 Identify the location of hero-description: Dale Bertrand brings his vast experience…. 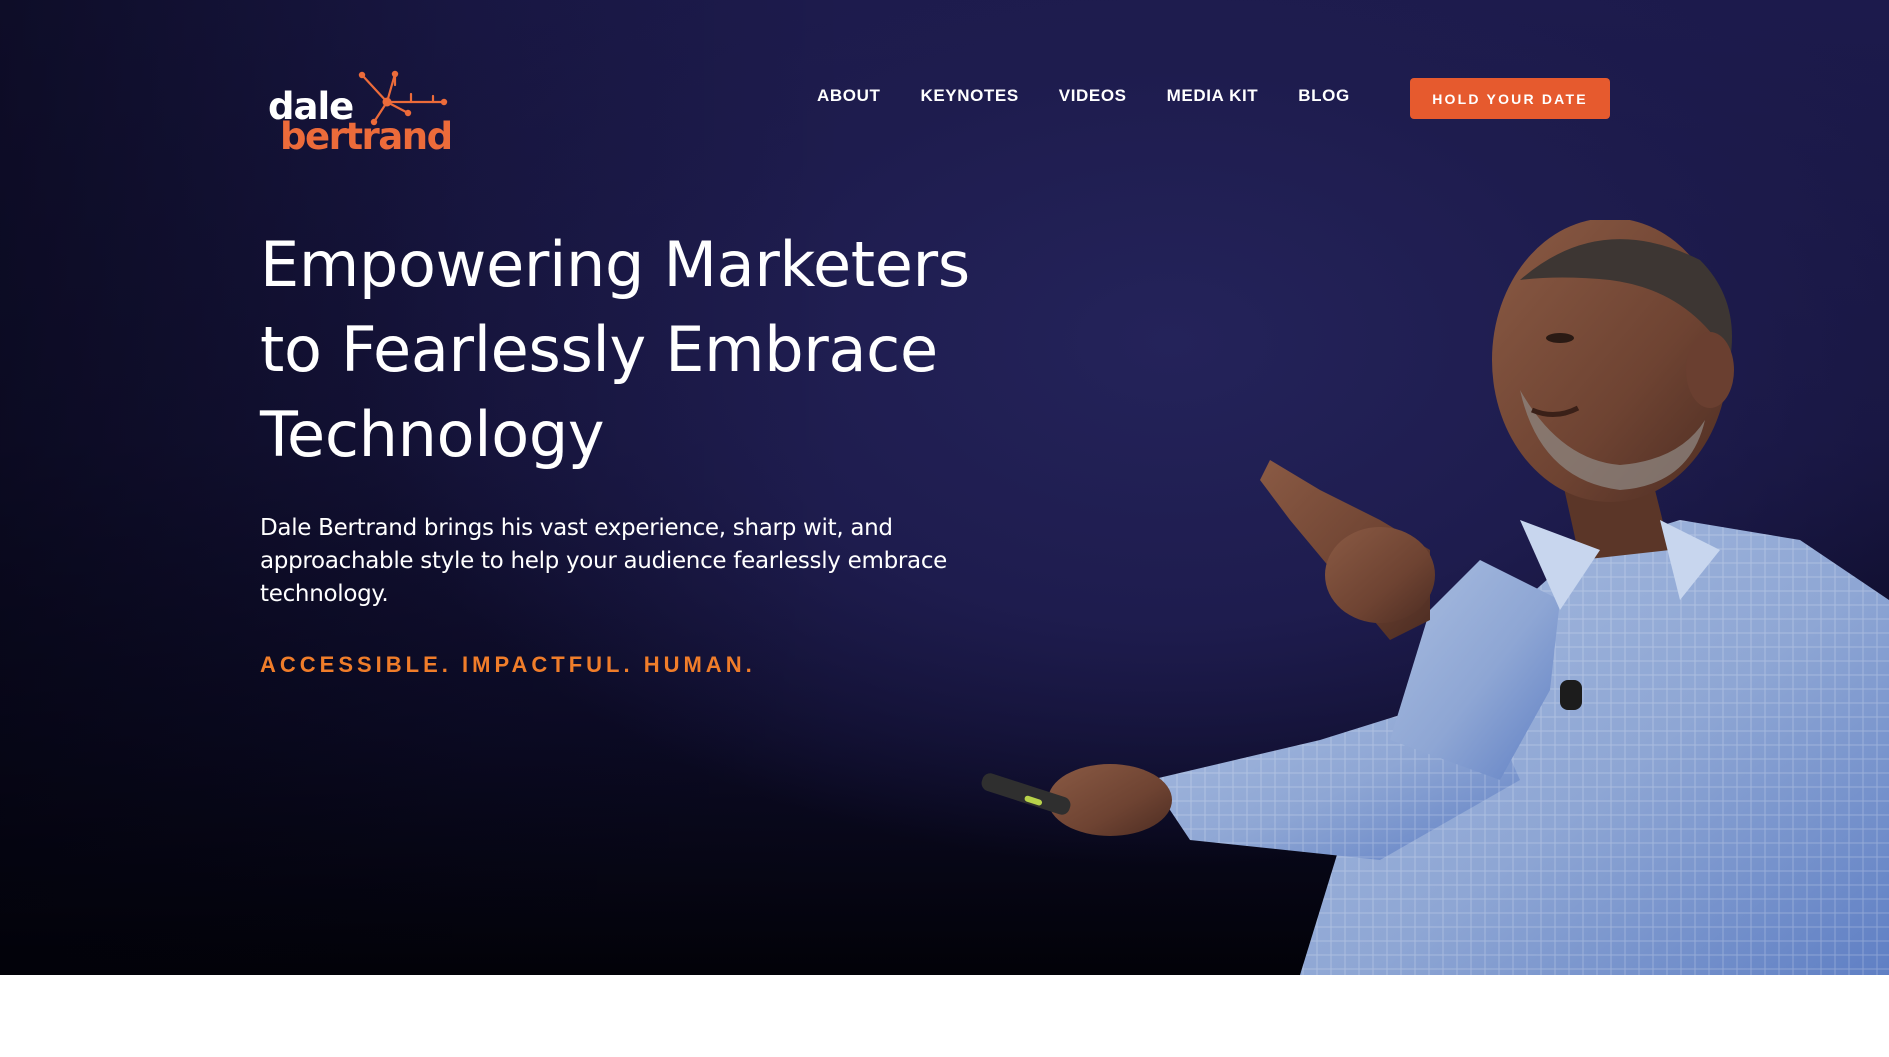
(630, 561).